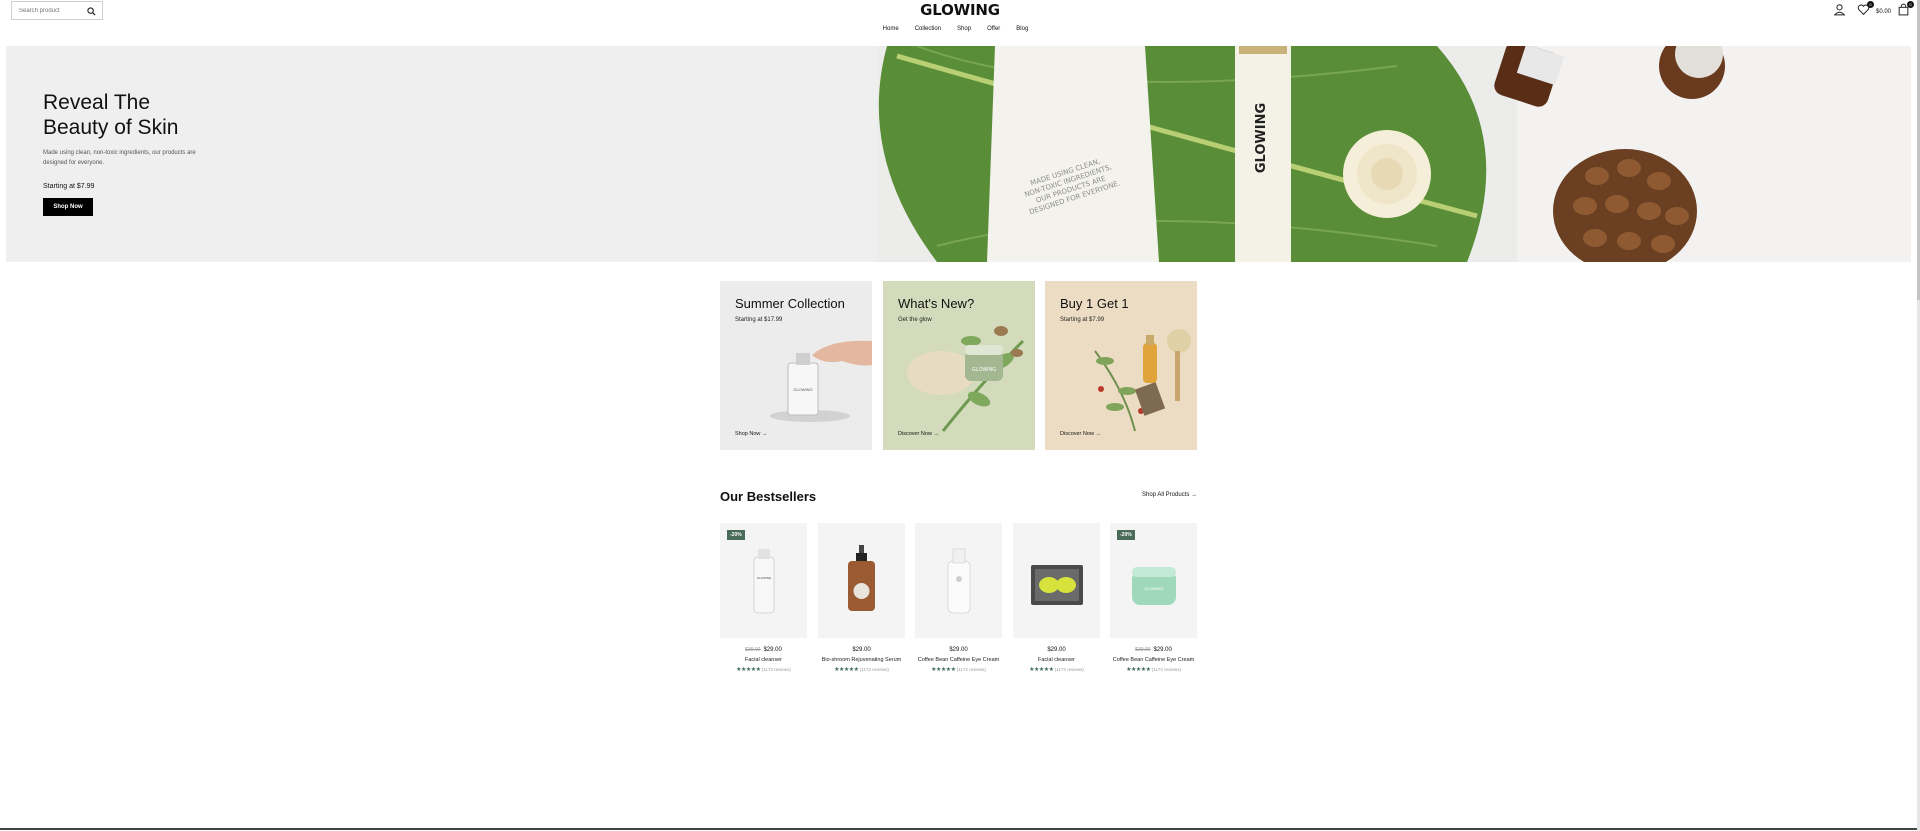  What do you see at coordinates (97, 102) in the screenshot?
I see `hero-title-line1: Reveal The` at bounding box center [97, 102].